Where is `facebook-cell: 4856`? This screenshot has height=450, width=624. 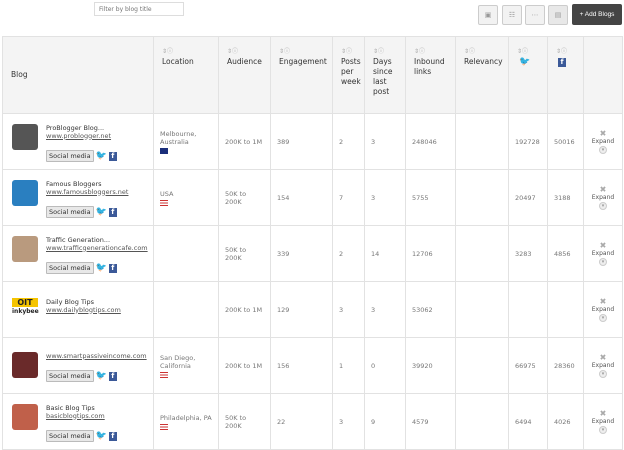
facebook-cell: 4856 is located at coordinates (565, 253).